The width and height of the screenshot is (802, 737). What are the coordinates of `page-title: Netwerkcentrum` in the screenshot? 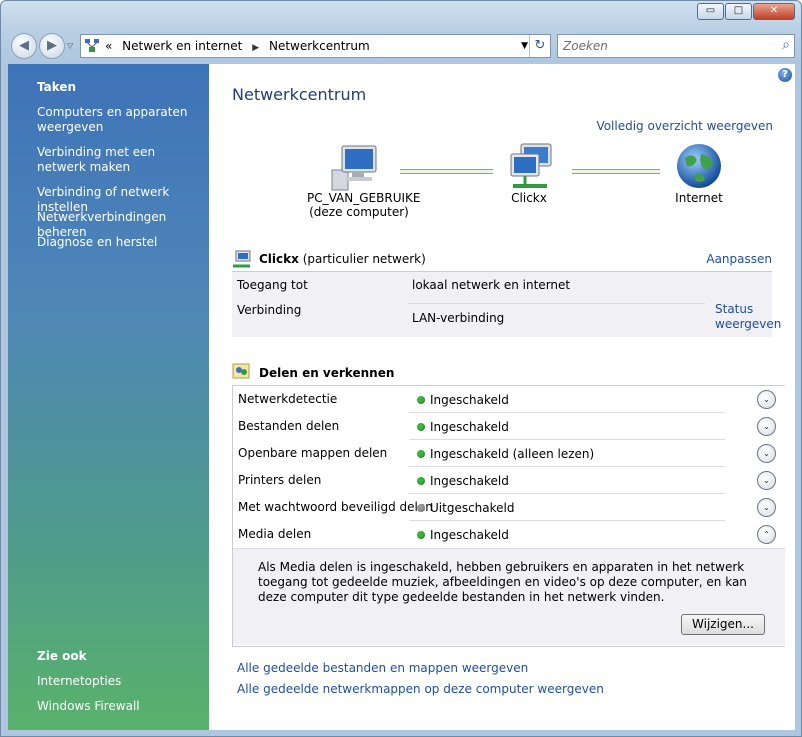 It's located at (299, 94).